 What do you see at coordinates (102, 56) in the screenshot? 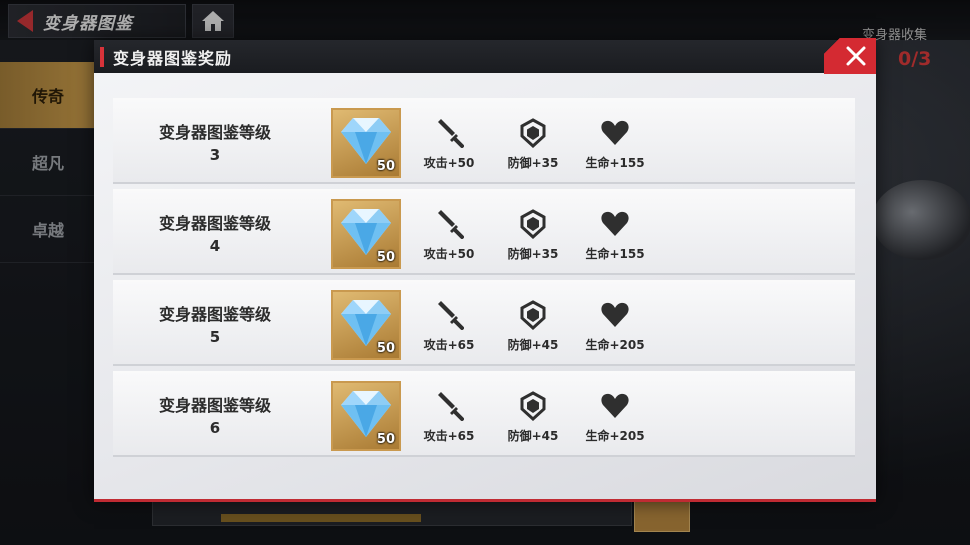
I see `header-accent-bar` at bounding box center [102, 56].